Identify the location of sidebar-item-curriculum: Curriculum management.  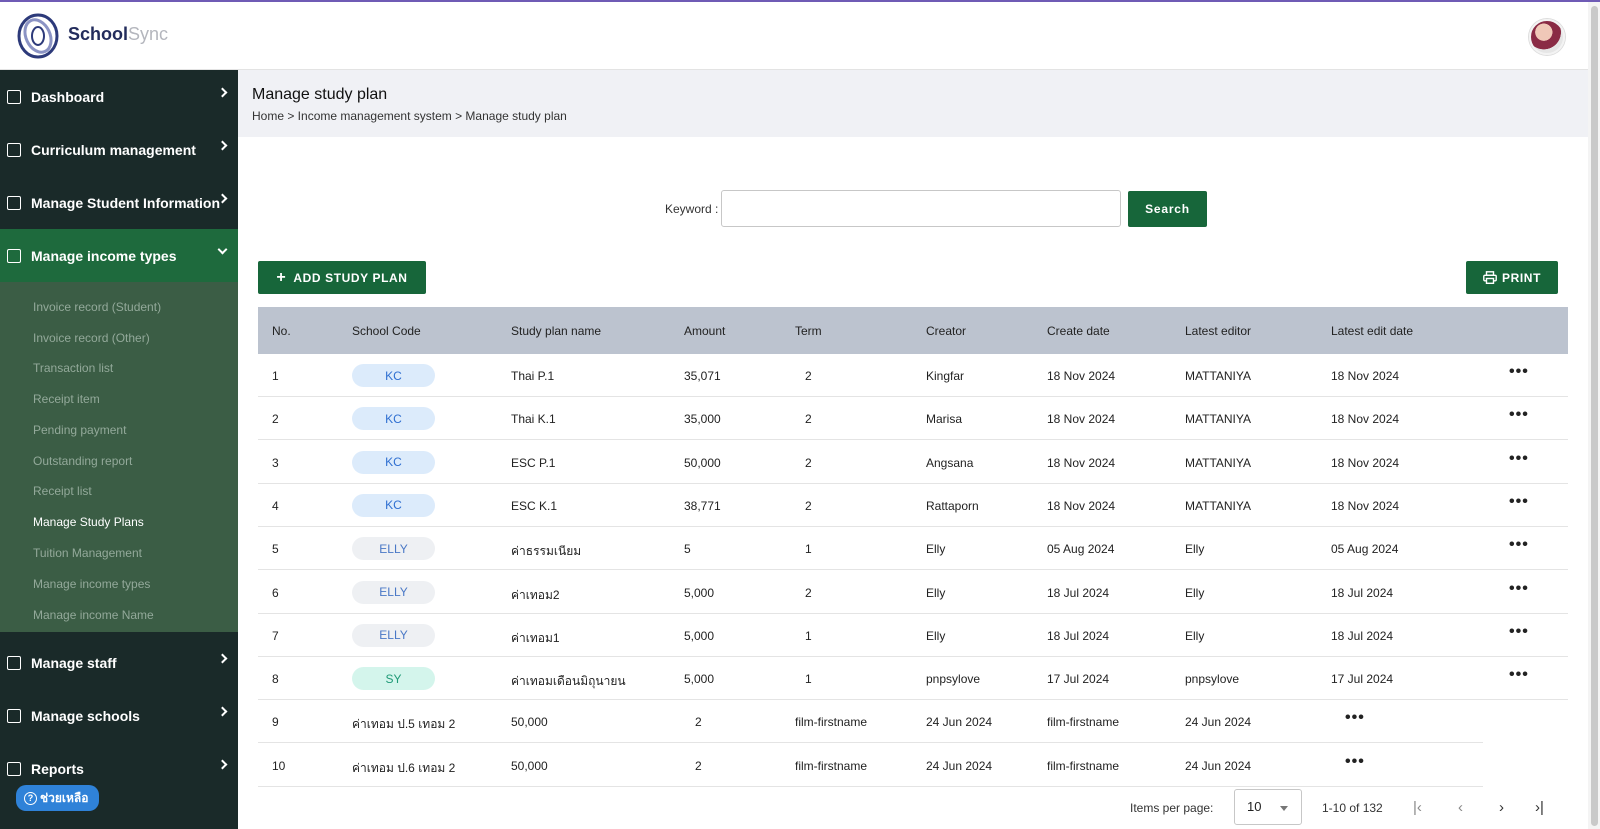
(119, 149).